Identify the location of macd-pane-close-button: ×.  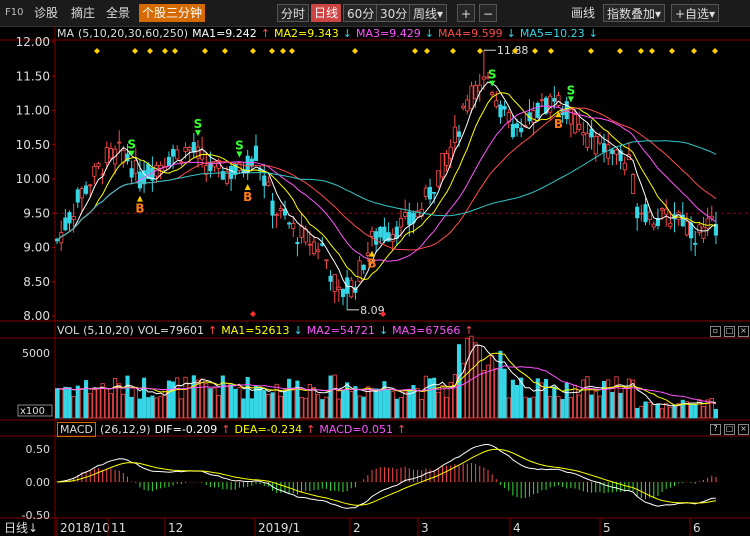
(743, 429).